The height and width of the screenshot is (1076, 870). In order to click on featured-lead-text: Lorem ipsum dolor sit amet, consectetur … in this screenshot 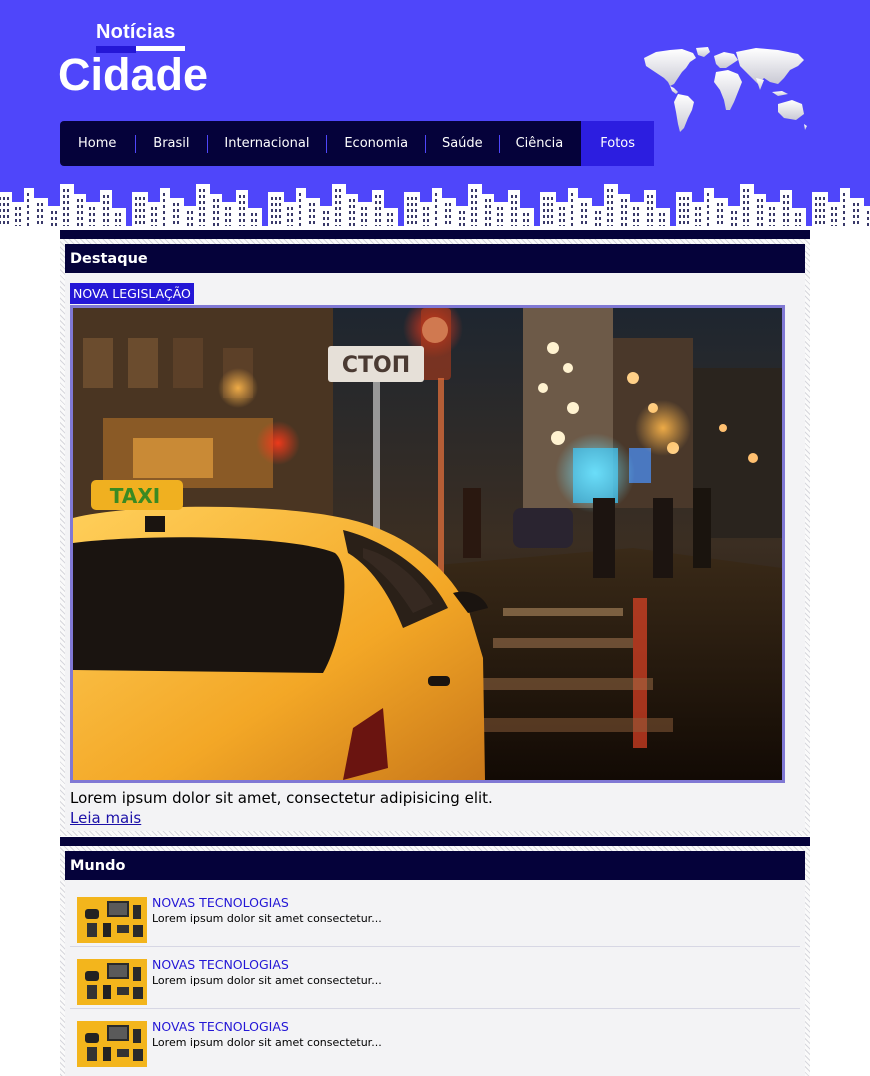, I will do `click(281, 798)`.